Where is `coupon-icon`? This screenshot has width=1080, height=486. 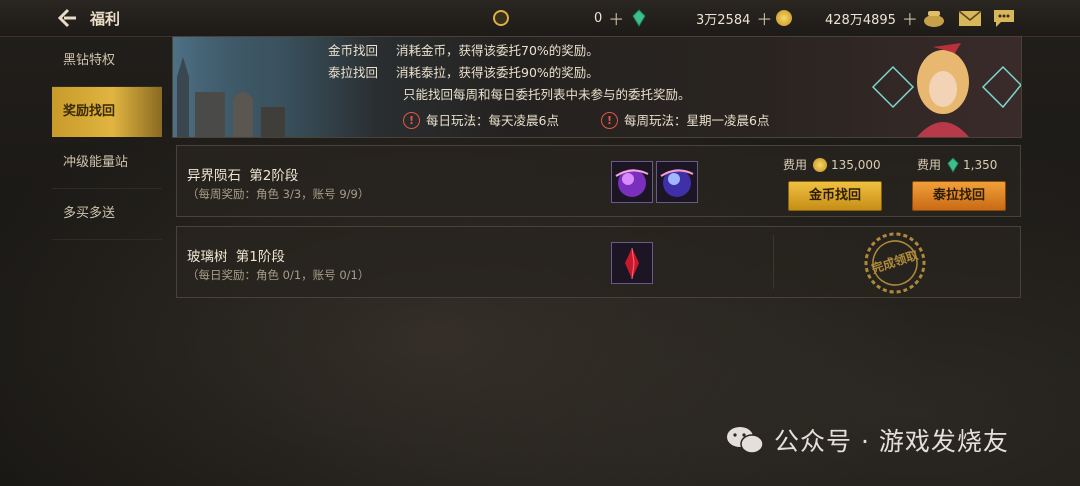
coupon-icon is located at coordinates (501, 18).